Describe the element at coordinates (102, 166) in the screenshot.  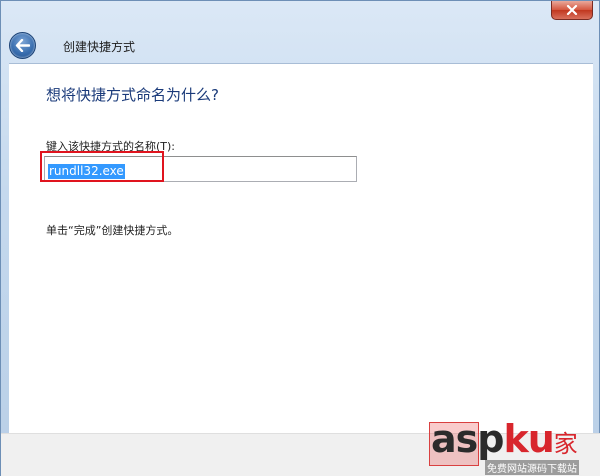
I see `annotation-highlight-box` at that location.